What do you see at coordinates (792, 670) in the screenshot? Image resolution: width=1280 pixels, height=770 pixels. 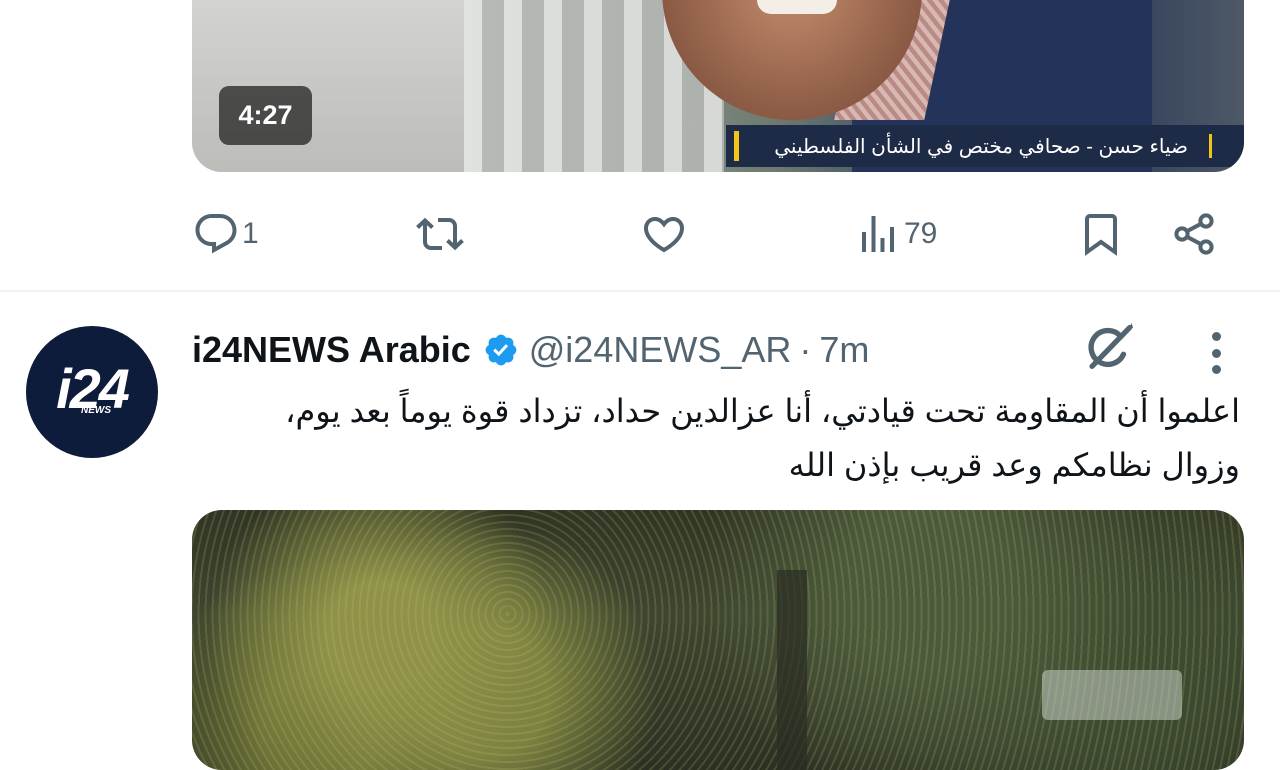 I see `media-tree-trunk` at bounding box center [792, 670].